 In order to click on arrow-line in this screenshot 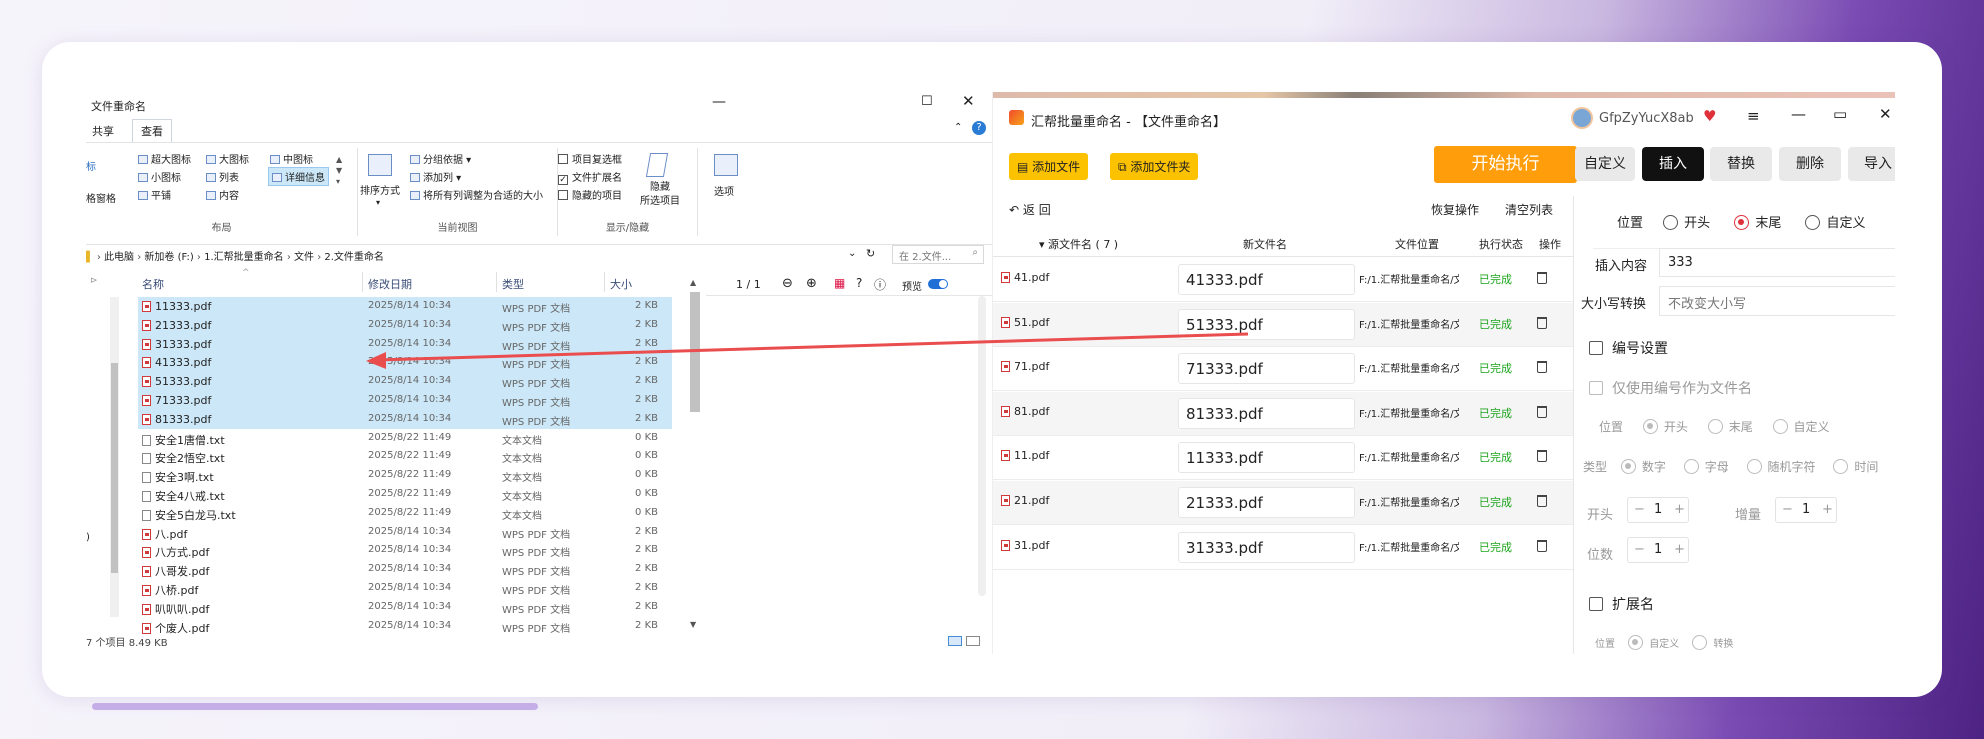, I will do `click(813, 347)`.